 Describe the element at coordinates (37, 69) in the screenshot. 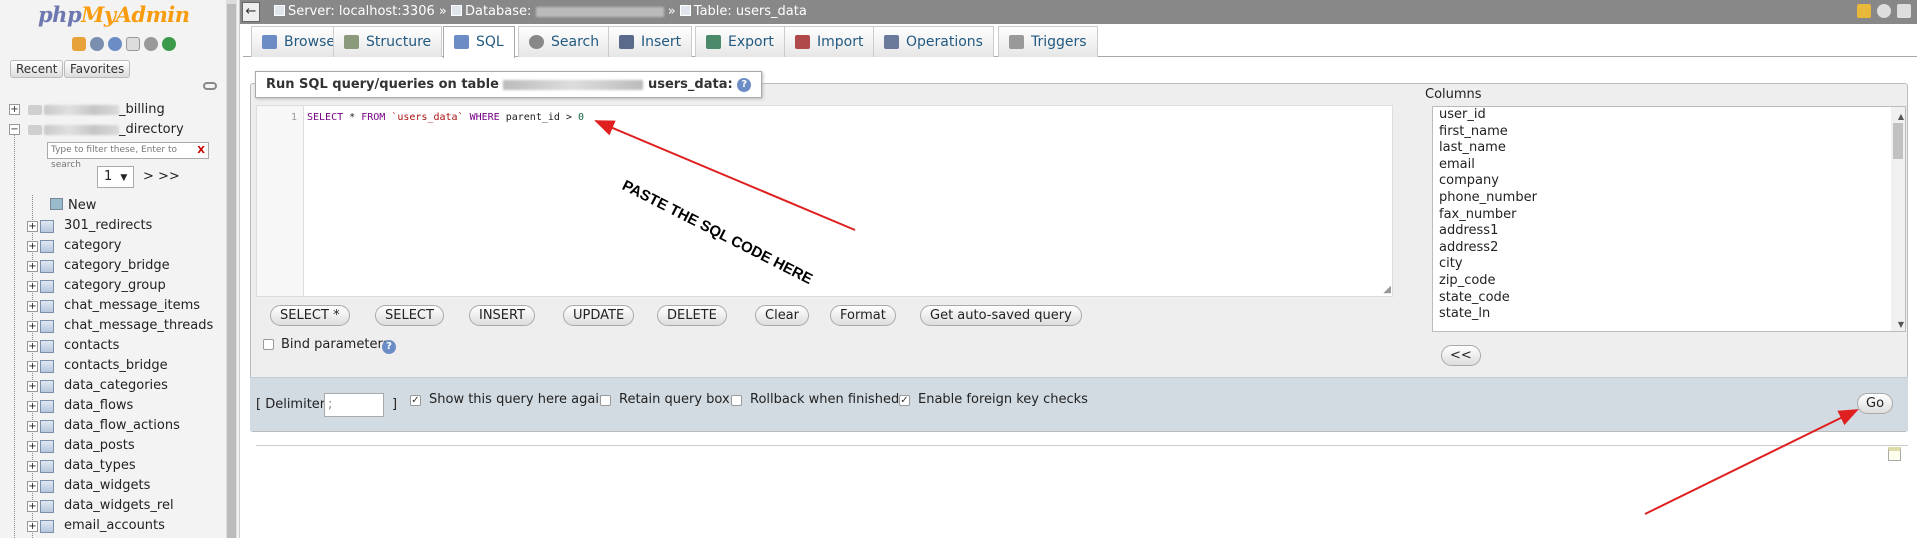

I see `recent-button: Recent` at that location.